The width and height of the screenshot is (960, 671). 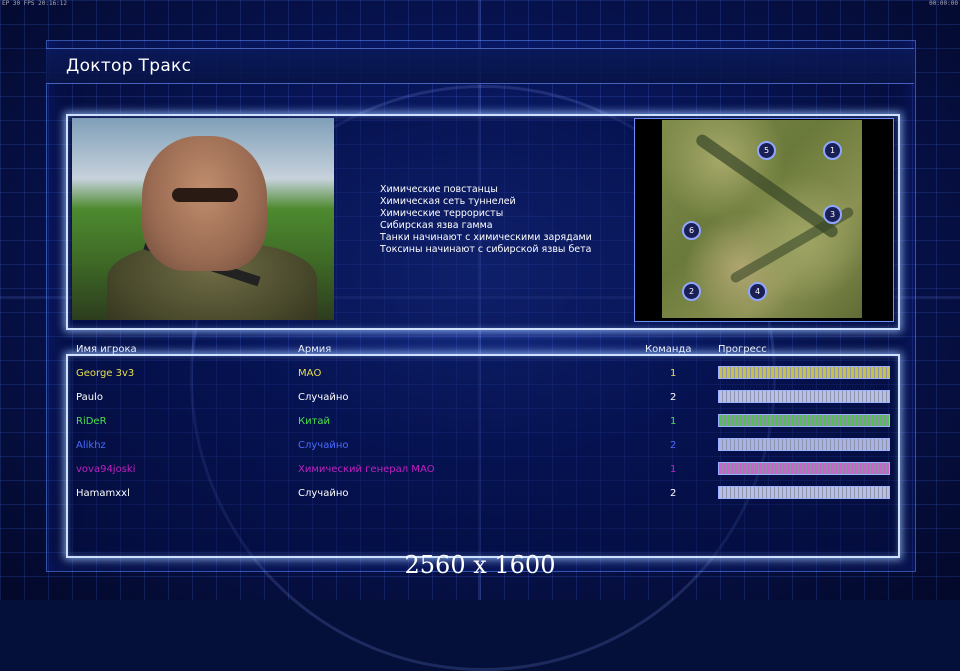 What do you see at coordinates (486, 237) in the screenshot?
I see `trait-line: Танки начинают с химическими зарядами` at bounding box center [486, 237].